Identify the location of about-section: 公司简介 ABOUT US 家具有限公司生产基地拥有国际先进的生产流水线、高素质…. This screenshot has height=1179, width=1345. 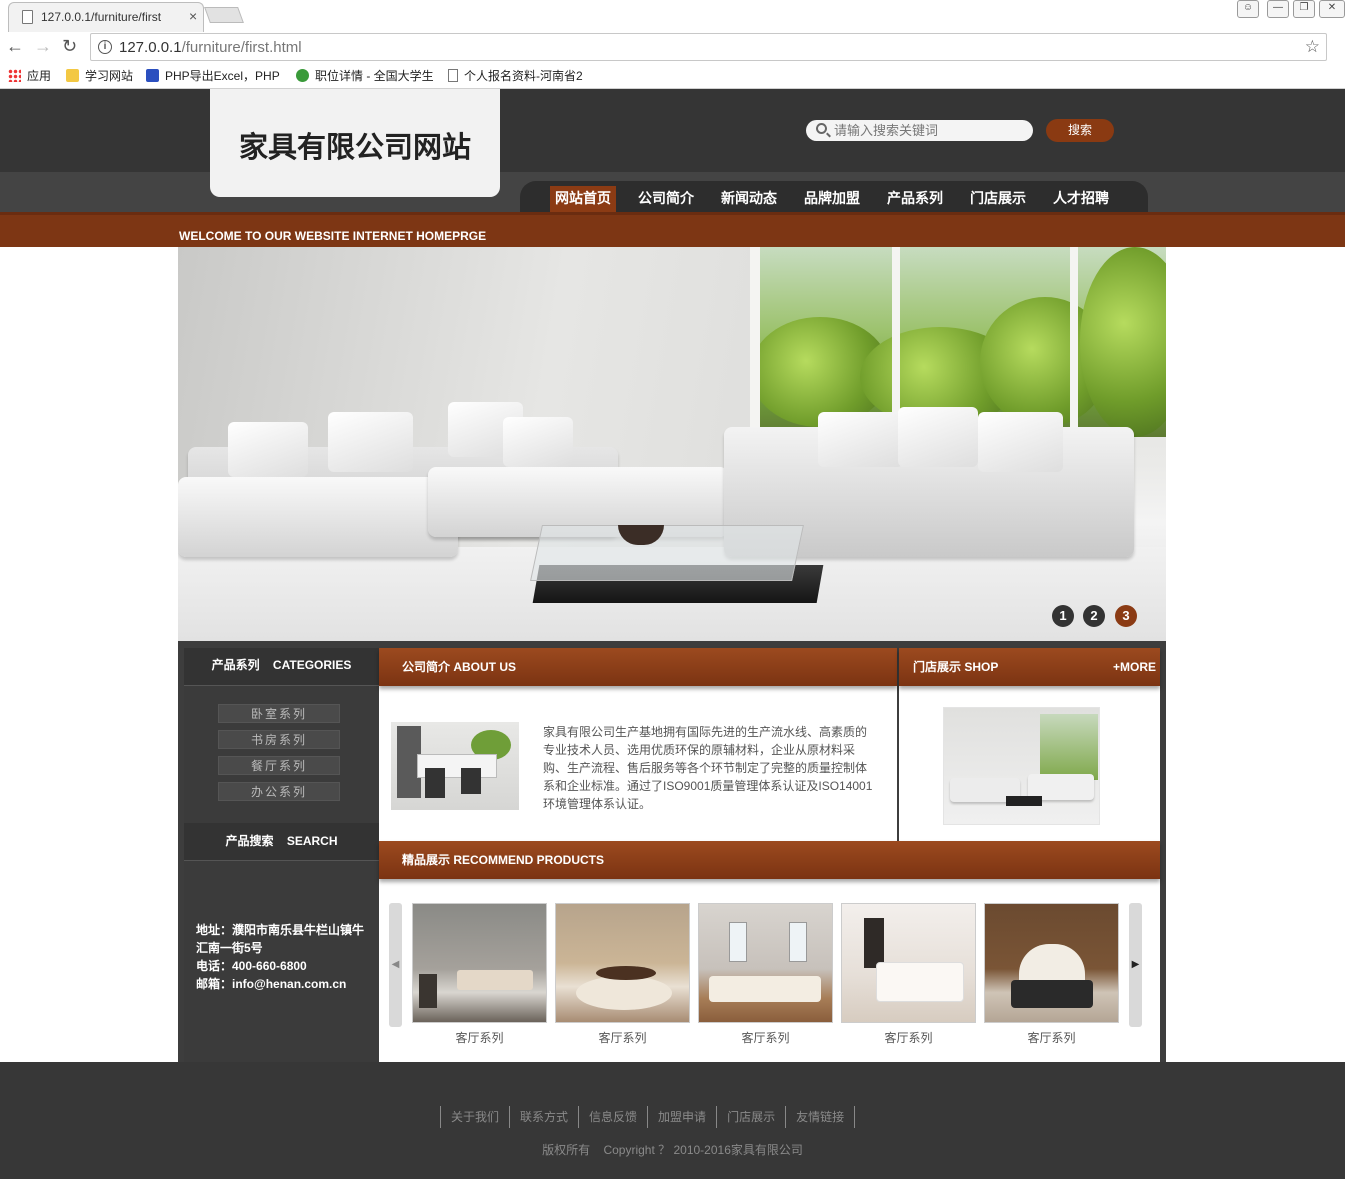
(638, 744).